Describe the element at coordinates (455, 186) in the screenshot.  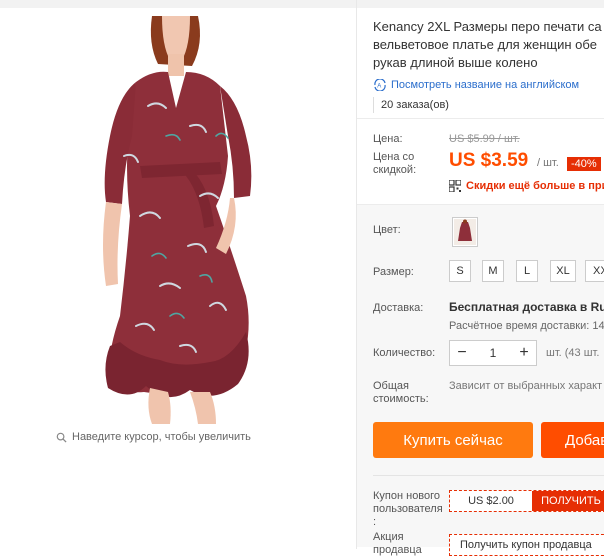
I see `qr-code-icon` at that location.